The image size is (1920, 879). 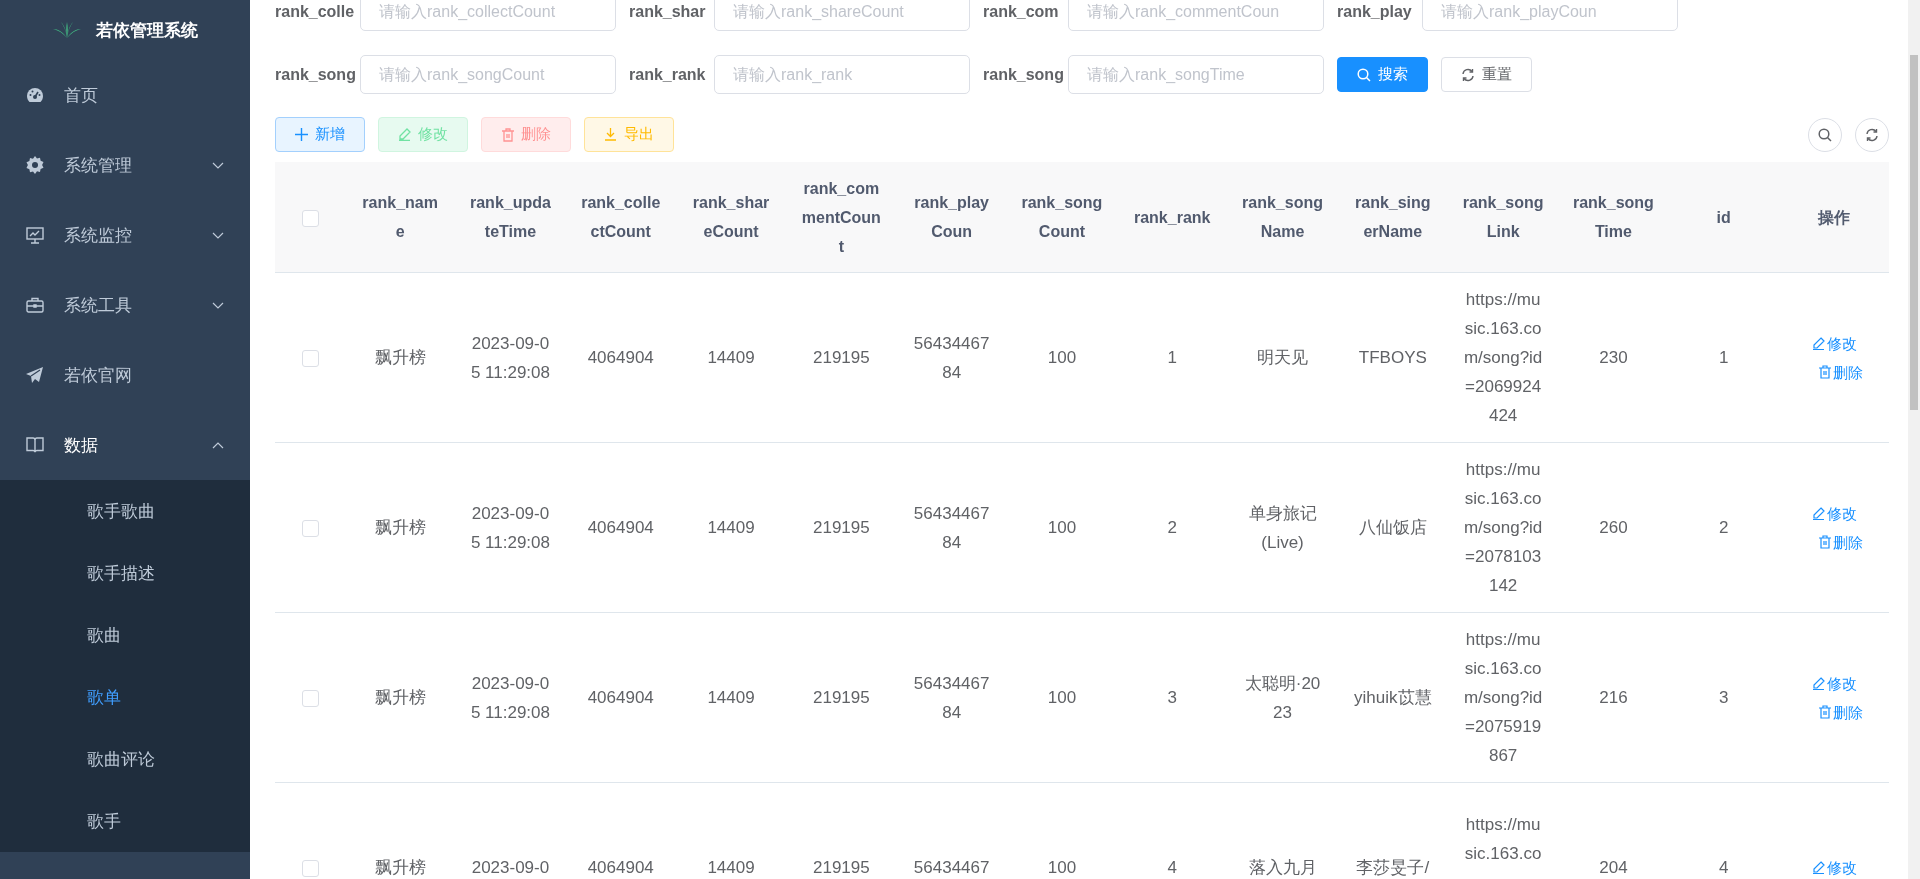 What do you see at coordinates (1062, 217) in the screenshot?
I see `column-header: rank_songCount` at bounding box center [1062, 217].